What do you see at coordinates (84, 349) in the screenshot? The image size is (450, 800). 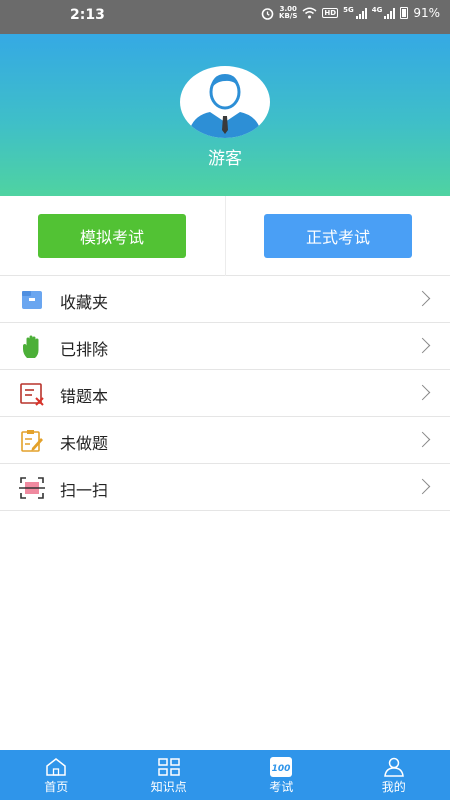 I see `excluded-label: 已排除` at bounding box center [84, 349].